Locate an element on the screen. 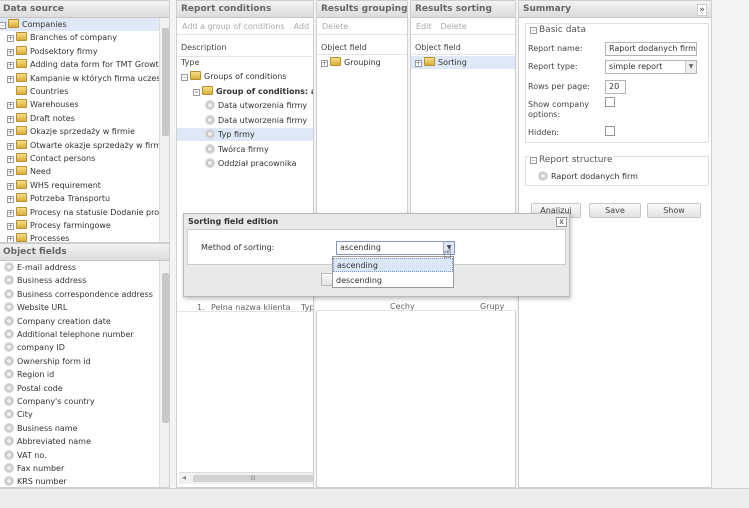 Image resolution: width=749 pixels, height=508 pixels. save-button: Save is located at coordinates (615, 210).